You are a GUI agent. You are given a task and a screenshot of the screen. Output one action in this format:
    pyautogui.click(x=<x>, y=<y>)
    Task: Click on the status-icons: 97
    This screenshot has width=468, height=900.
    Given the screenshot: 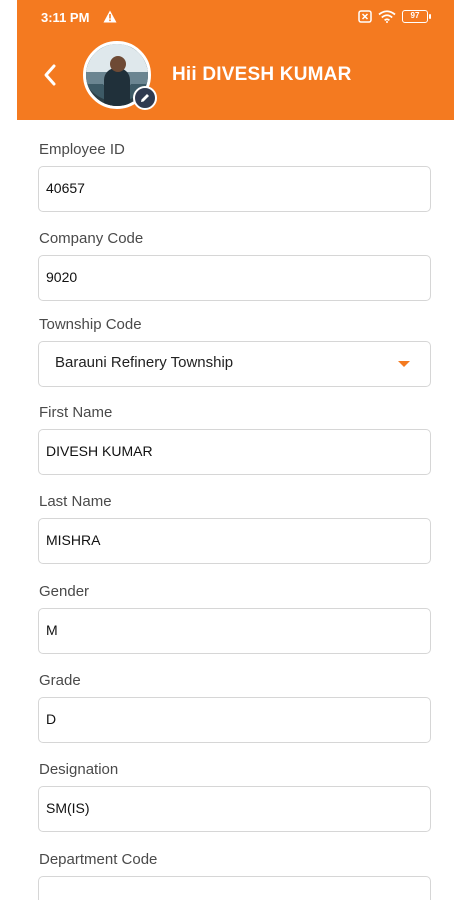 What is the action you would take?
    pyautogui.click(x=394, y=16)
    